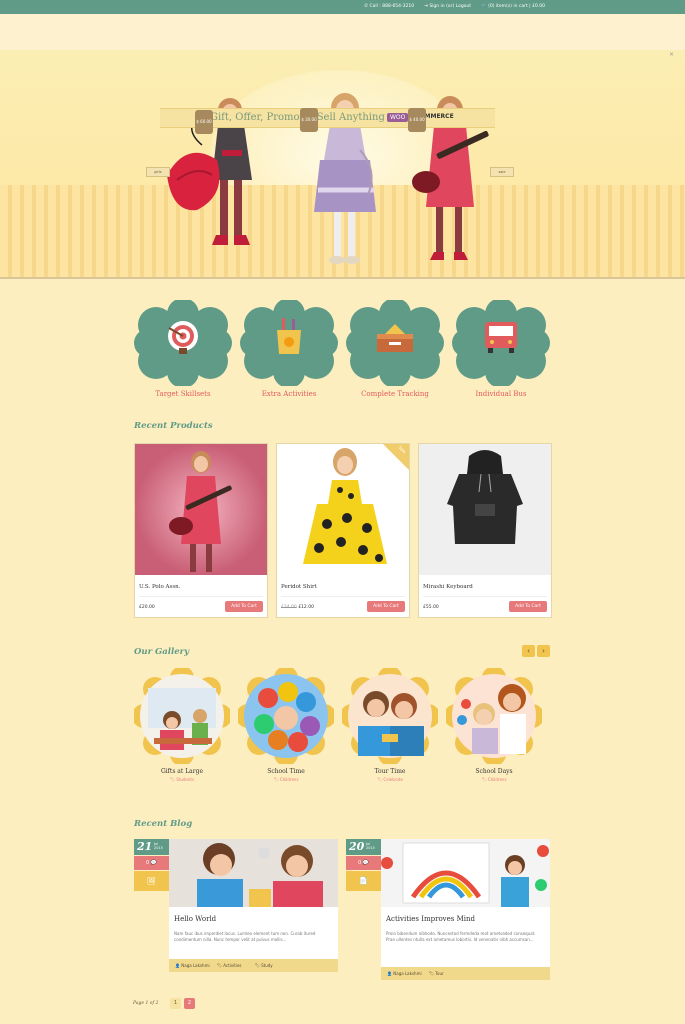 The height and width of the screenshot is (1024, 685). What do you see at coordinates (448, 587) in the screenshot?
I see `product-name: Mirashi Keyboard` at bounding box center [448, 587].